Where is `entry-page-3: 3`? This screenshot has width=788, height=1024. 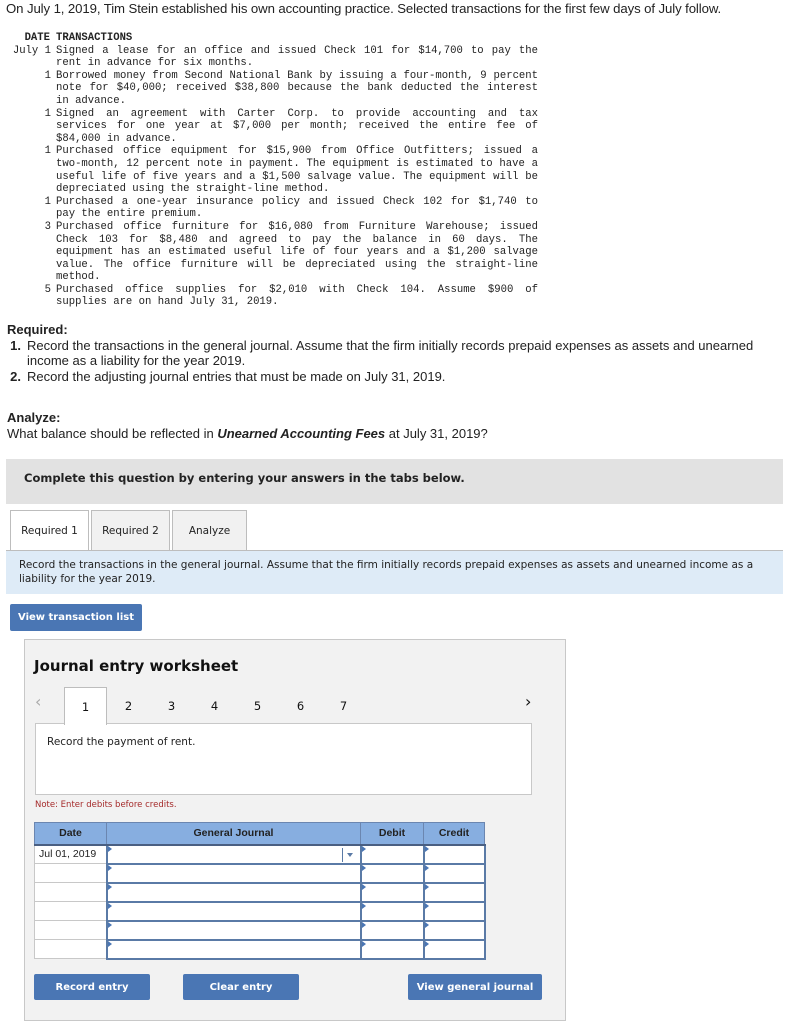
entry-page-3: 3 is located at coordinates (171, 705).